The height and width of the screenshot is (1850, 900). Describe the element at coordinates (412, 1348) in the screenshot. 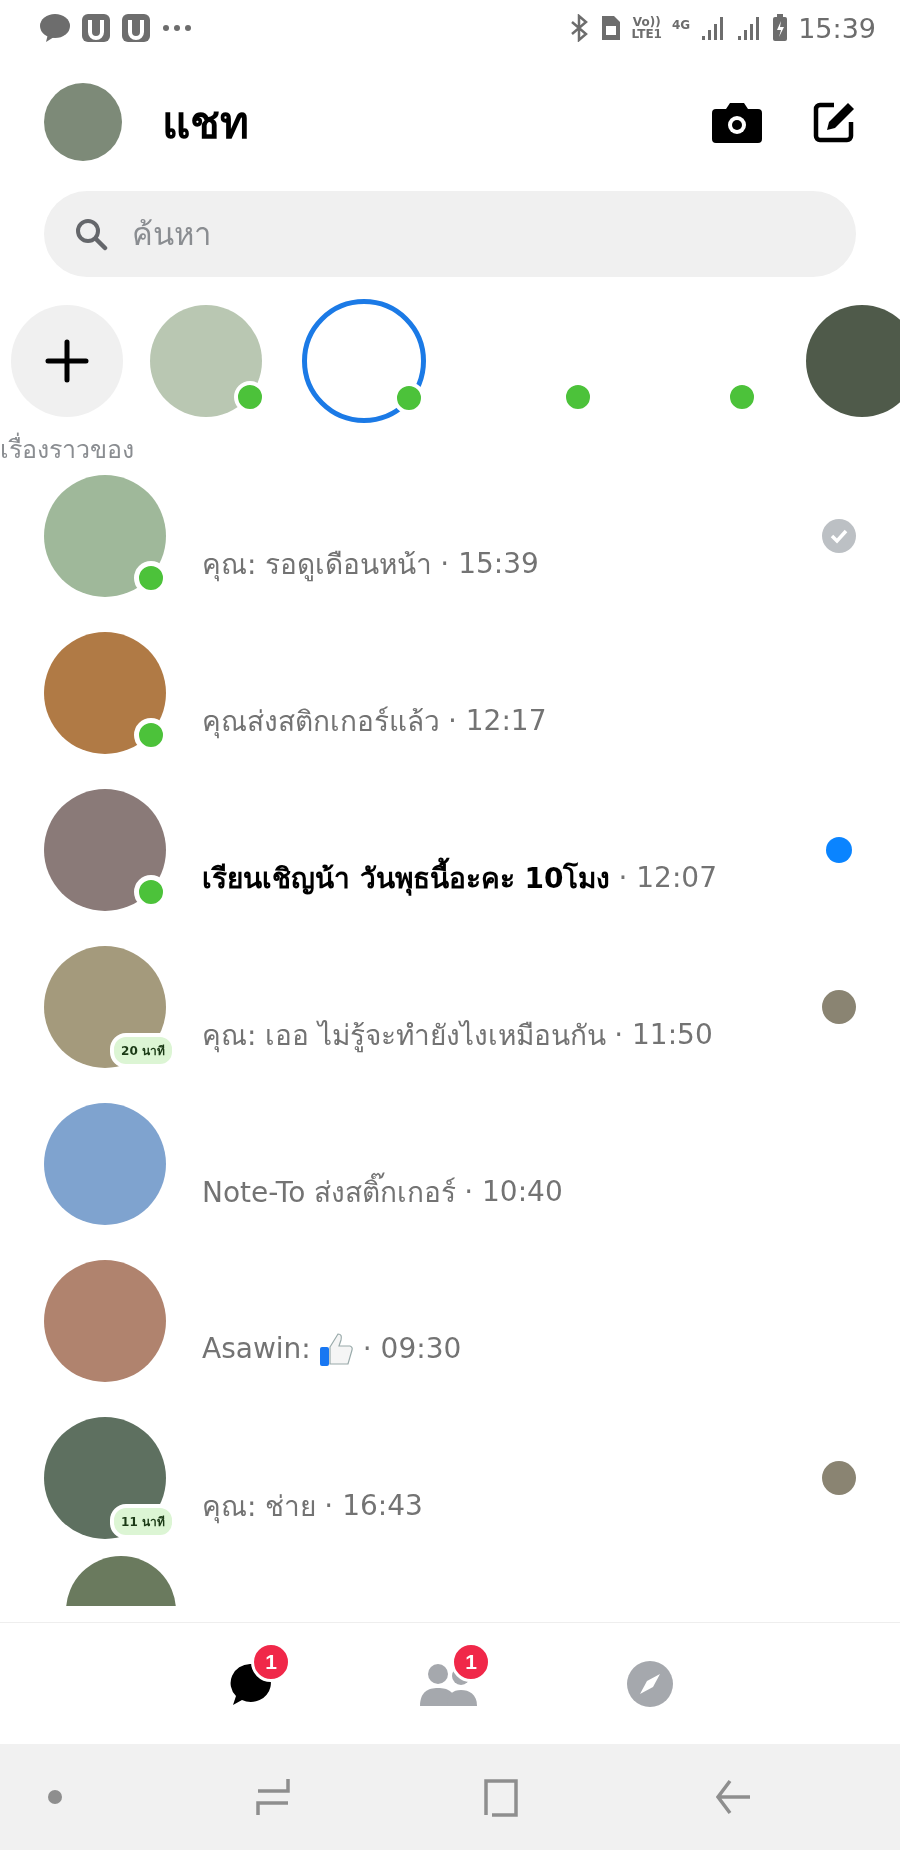

I see `message-time: · 09:30` at that location.